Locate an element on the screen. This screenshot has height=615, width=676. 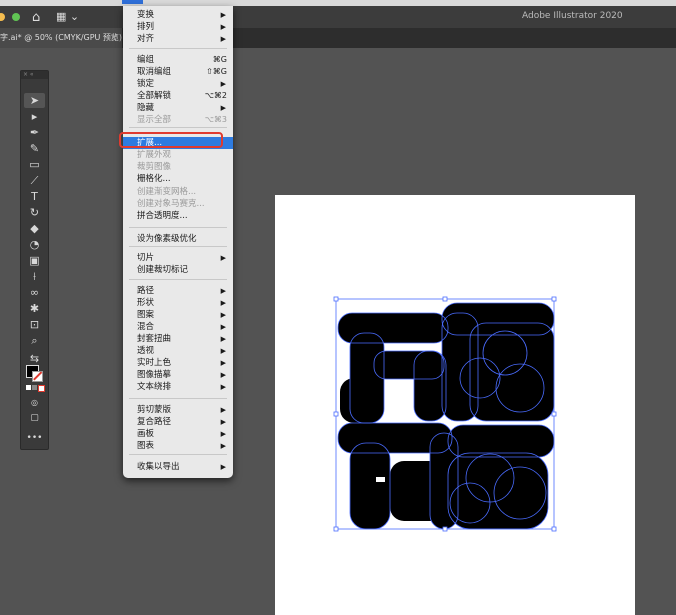
workspace-switcher-icon: ▦ ⌄ is located at coordinates (67, 16).